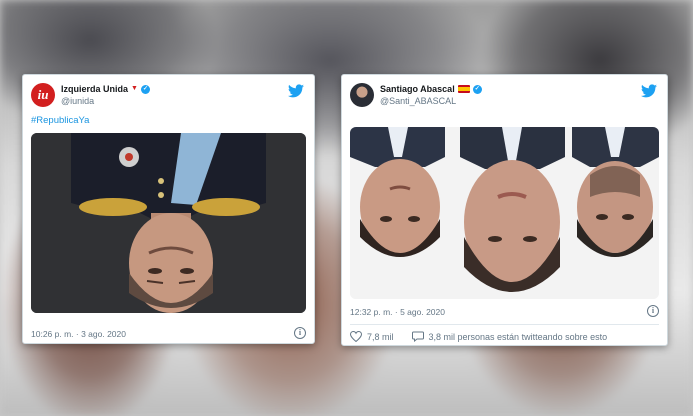  Describe the element at coordinates (78, 334) in the screenshot. I see `tweet-timestamp: 10:26 p. m. · 3 ago. 2020` at that location.